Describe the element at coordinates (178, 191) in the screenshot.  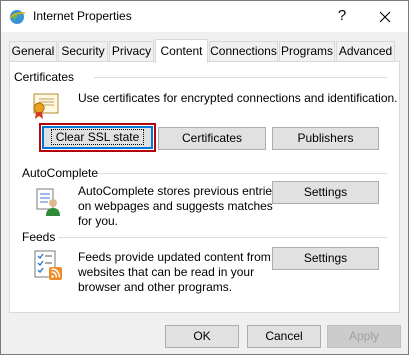
I see `autocomplete-description-line-1: AutoComplete stores previous entries` at that location.